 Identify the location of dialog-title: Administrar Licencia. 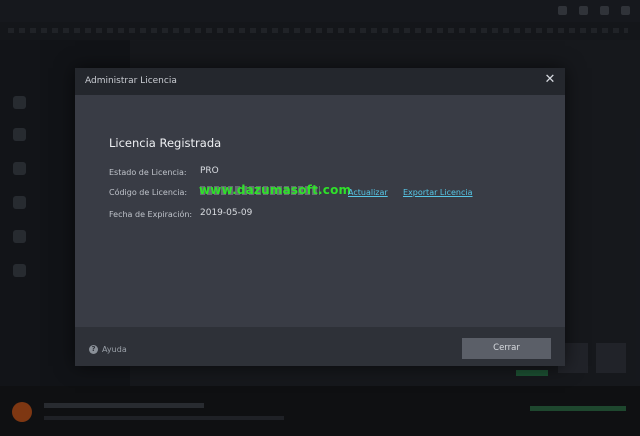
(131, 81).